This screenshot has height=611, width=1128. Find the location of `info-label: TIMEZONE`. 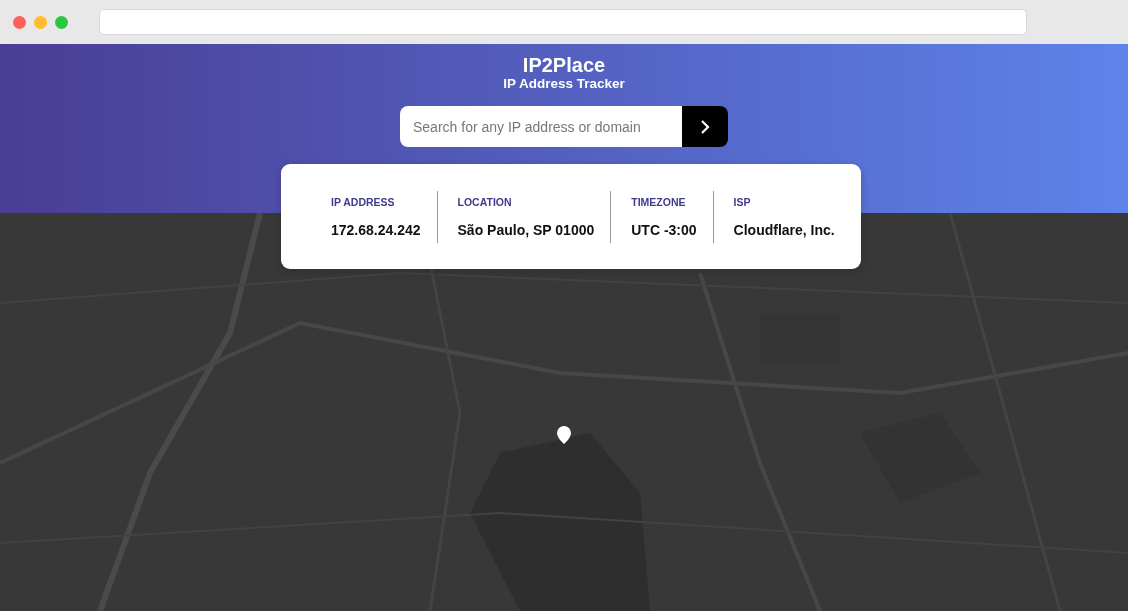

info-label: TIMEZONE is located at coordinates (659, 201).